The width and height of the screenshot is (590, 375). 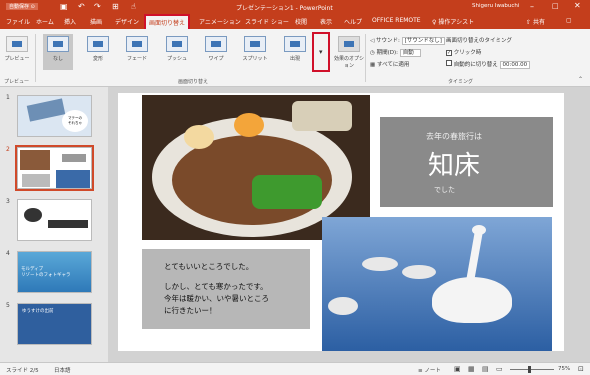 What do you see at coordinates (499, 369) in the screenshot?
I see `slideshow-view-icon: ▭` at bounding box center [499, 369].